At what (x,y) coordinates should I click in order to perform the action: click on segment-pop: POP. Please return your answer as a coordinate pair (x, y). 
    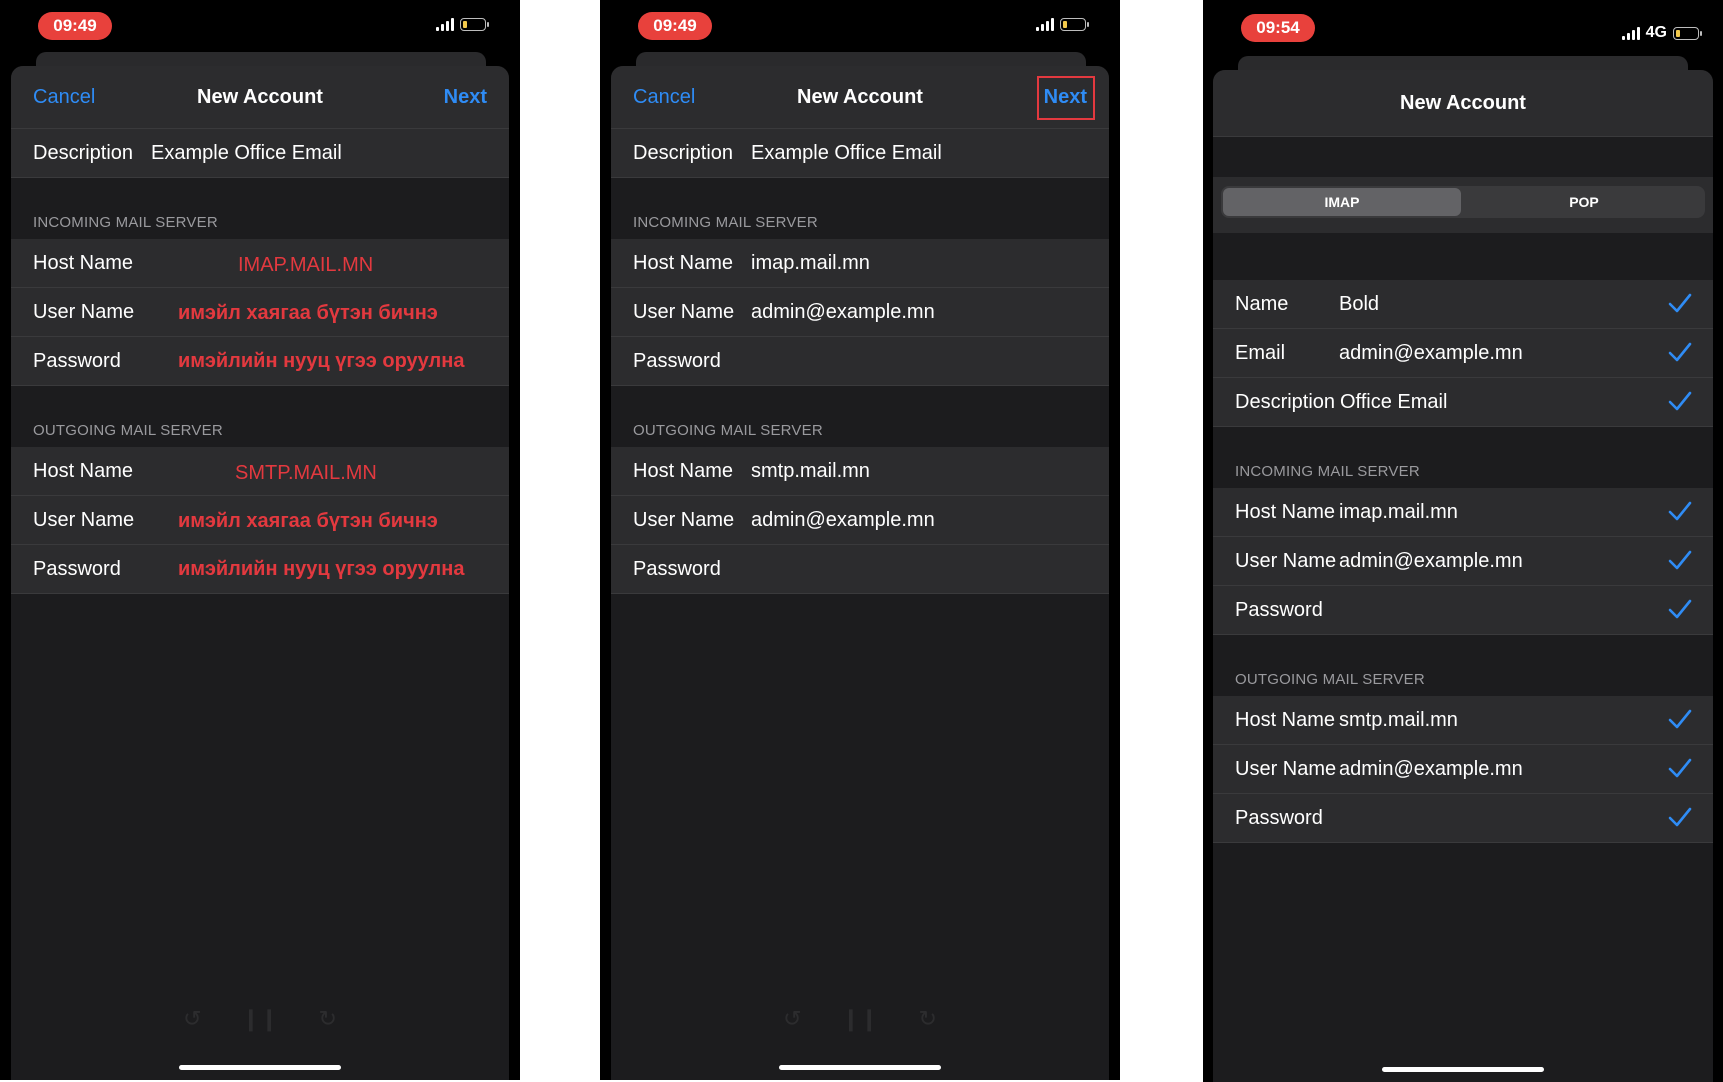
    Looking at the image, I should click on (1584, 202).